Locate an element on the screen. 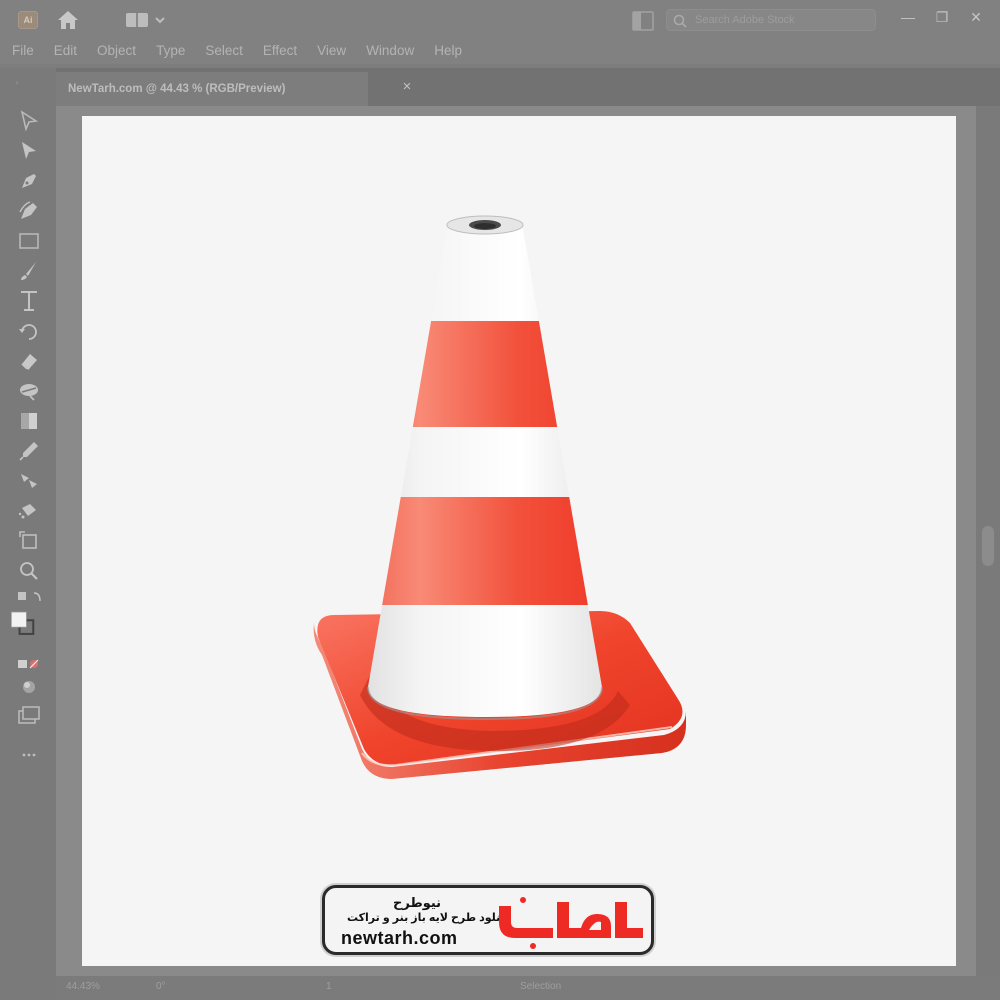 This screenshot has width=1000, height=1000. vertical-scrollbar is located at coordinates (988, 541).